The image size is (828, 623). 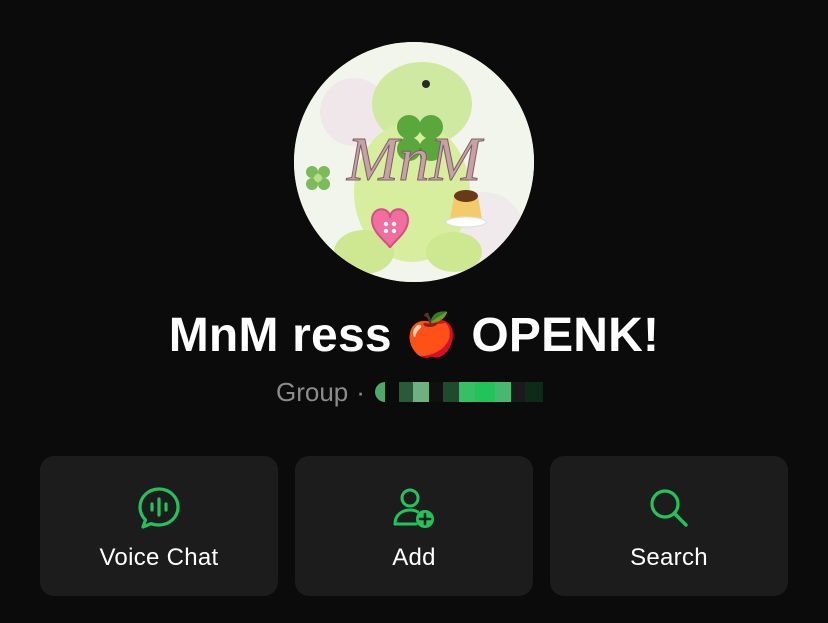 I want to click on add-label: Add, so click(x=414, y=557).